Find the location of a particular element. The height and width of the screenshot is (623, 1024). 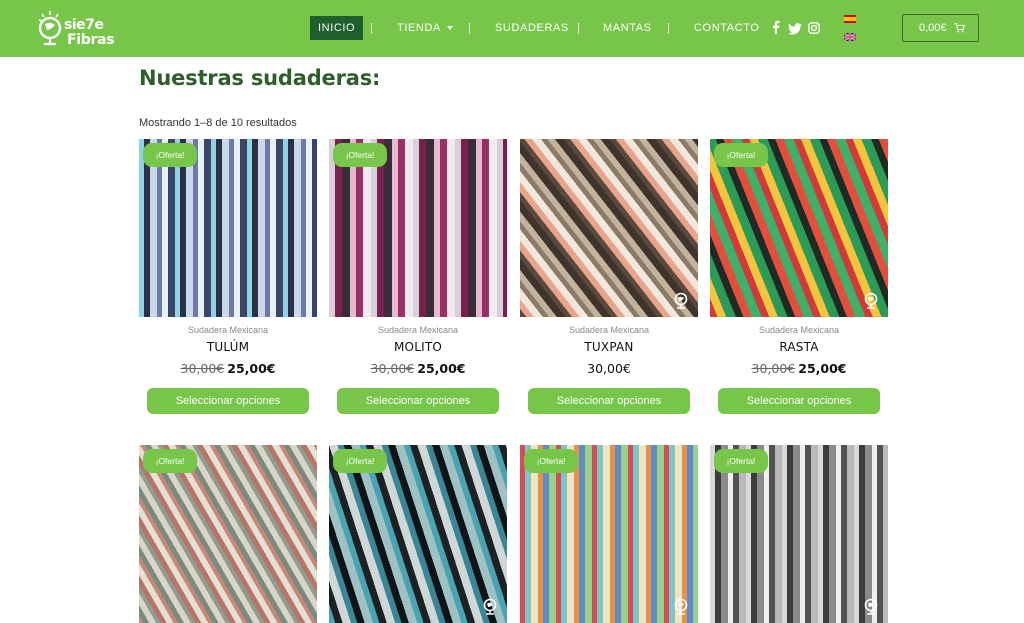

twitter-icon is located at coordinates (795, 29).